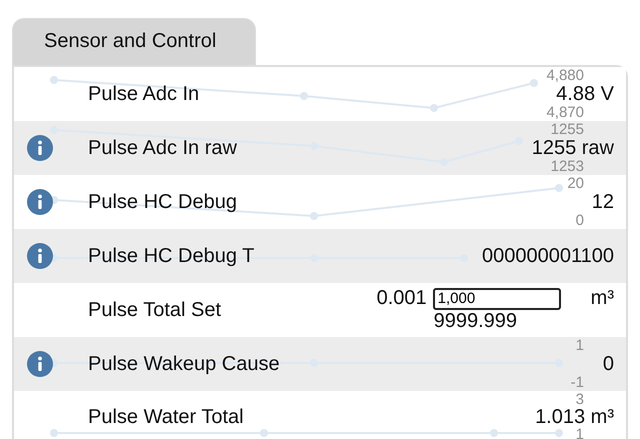 This screenshot has height=439, width=640. Describe the element at coordinates (144, 94) in the screenshot. I see `row-label: Pulse Adc In` at that location.